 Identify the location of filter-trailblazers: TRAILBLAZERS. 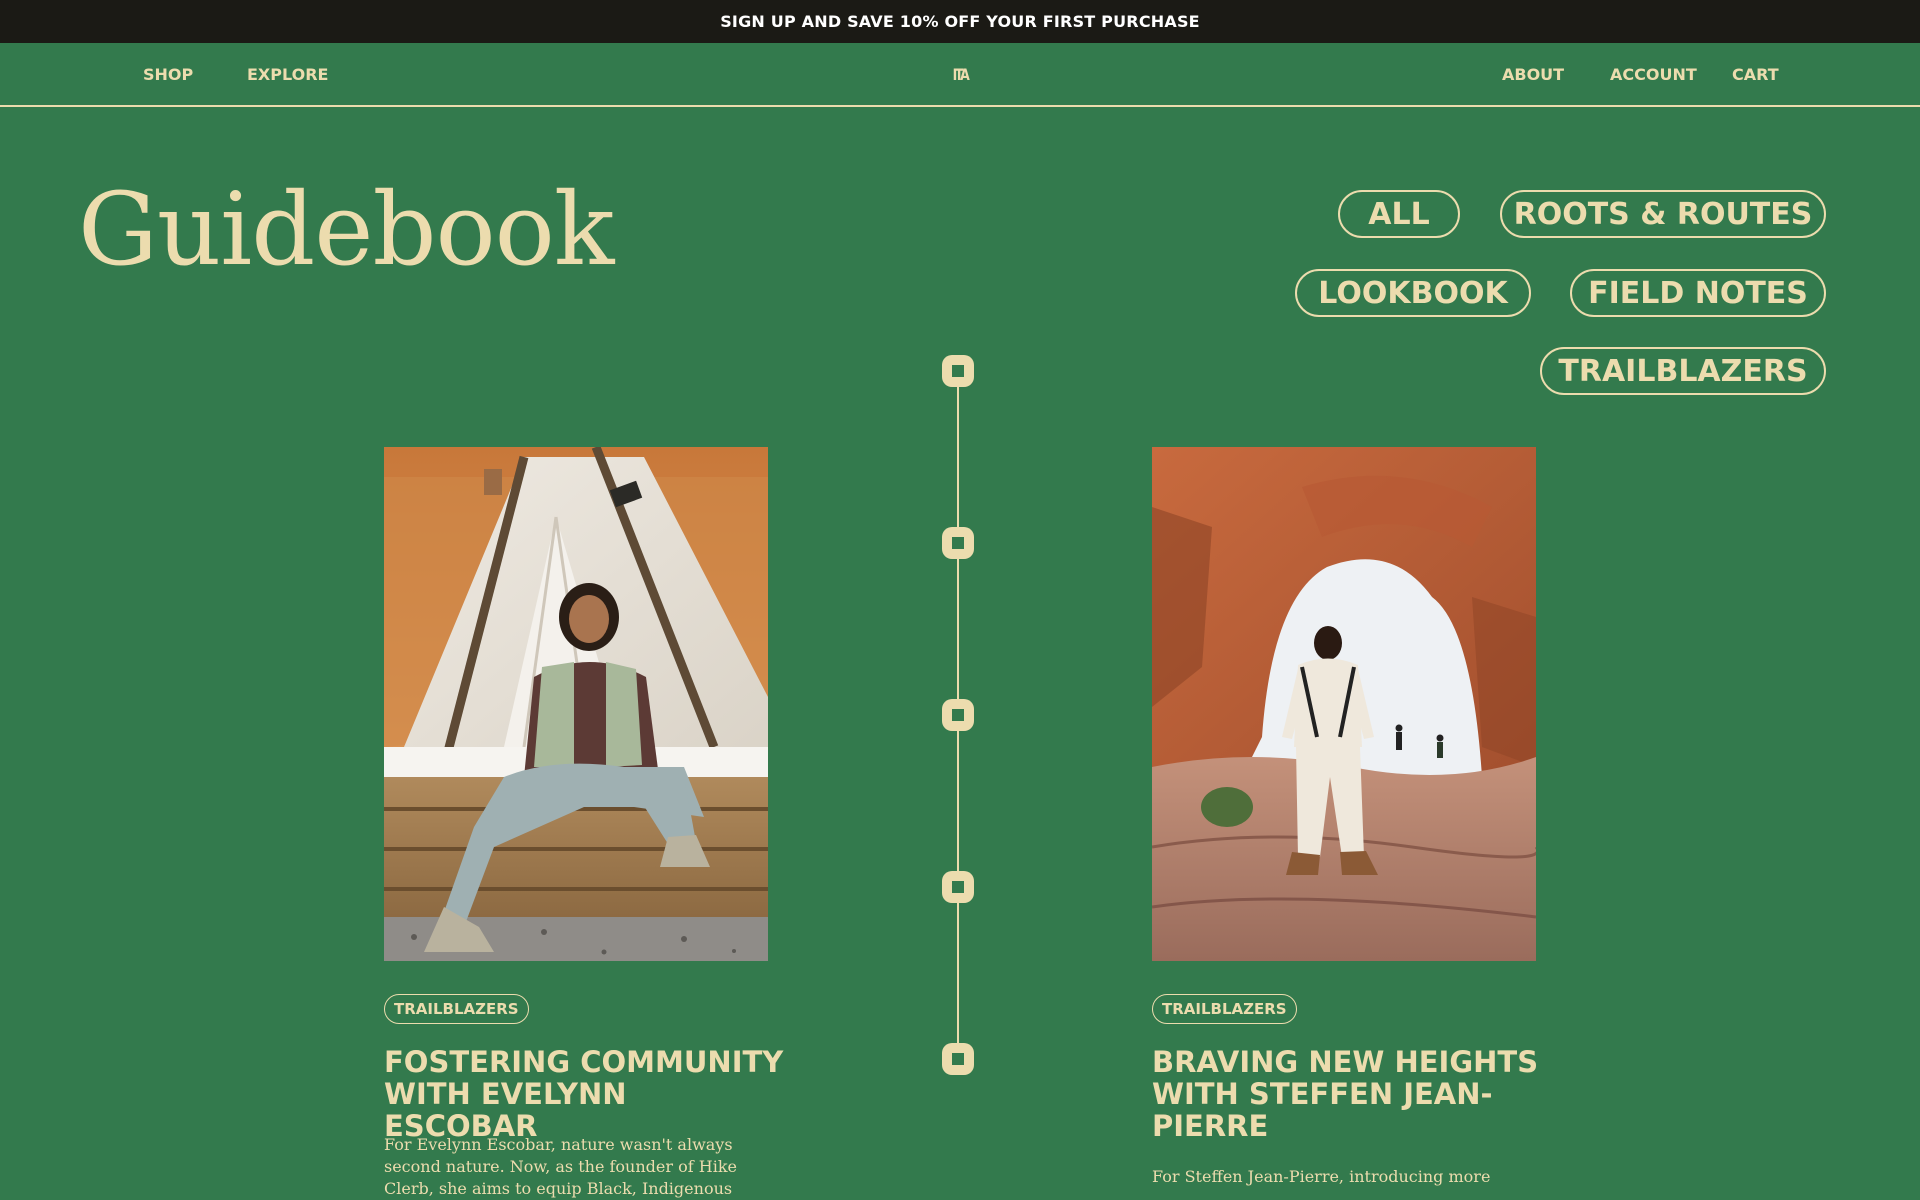
(1683, 371).